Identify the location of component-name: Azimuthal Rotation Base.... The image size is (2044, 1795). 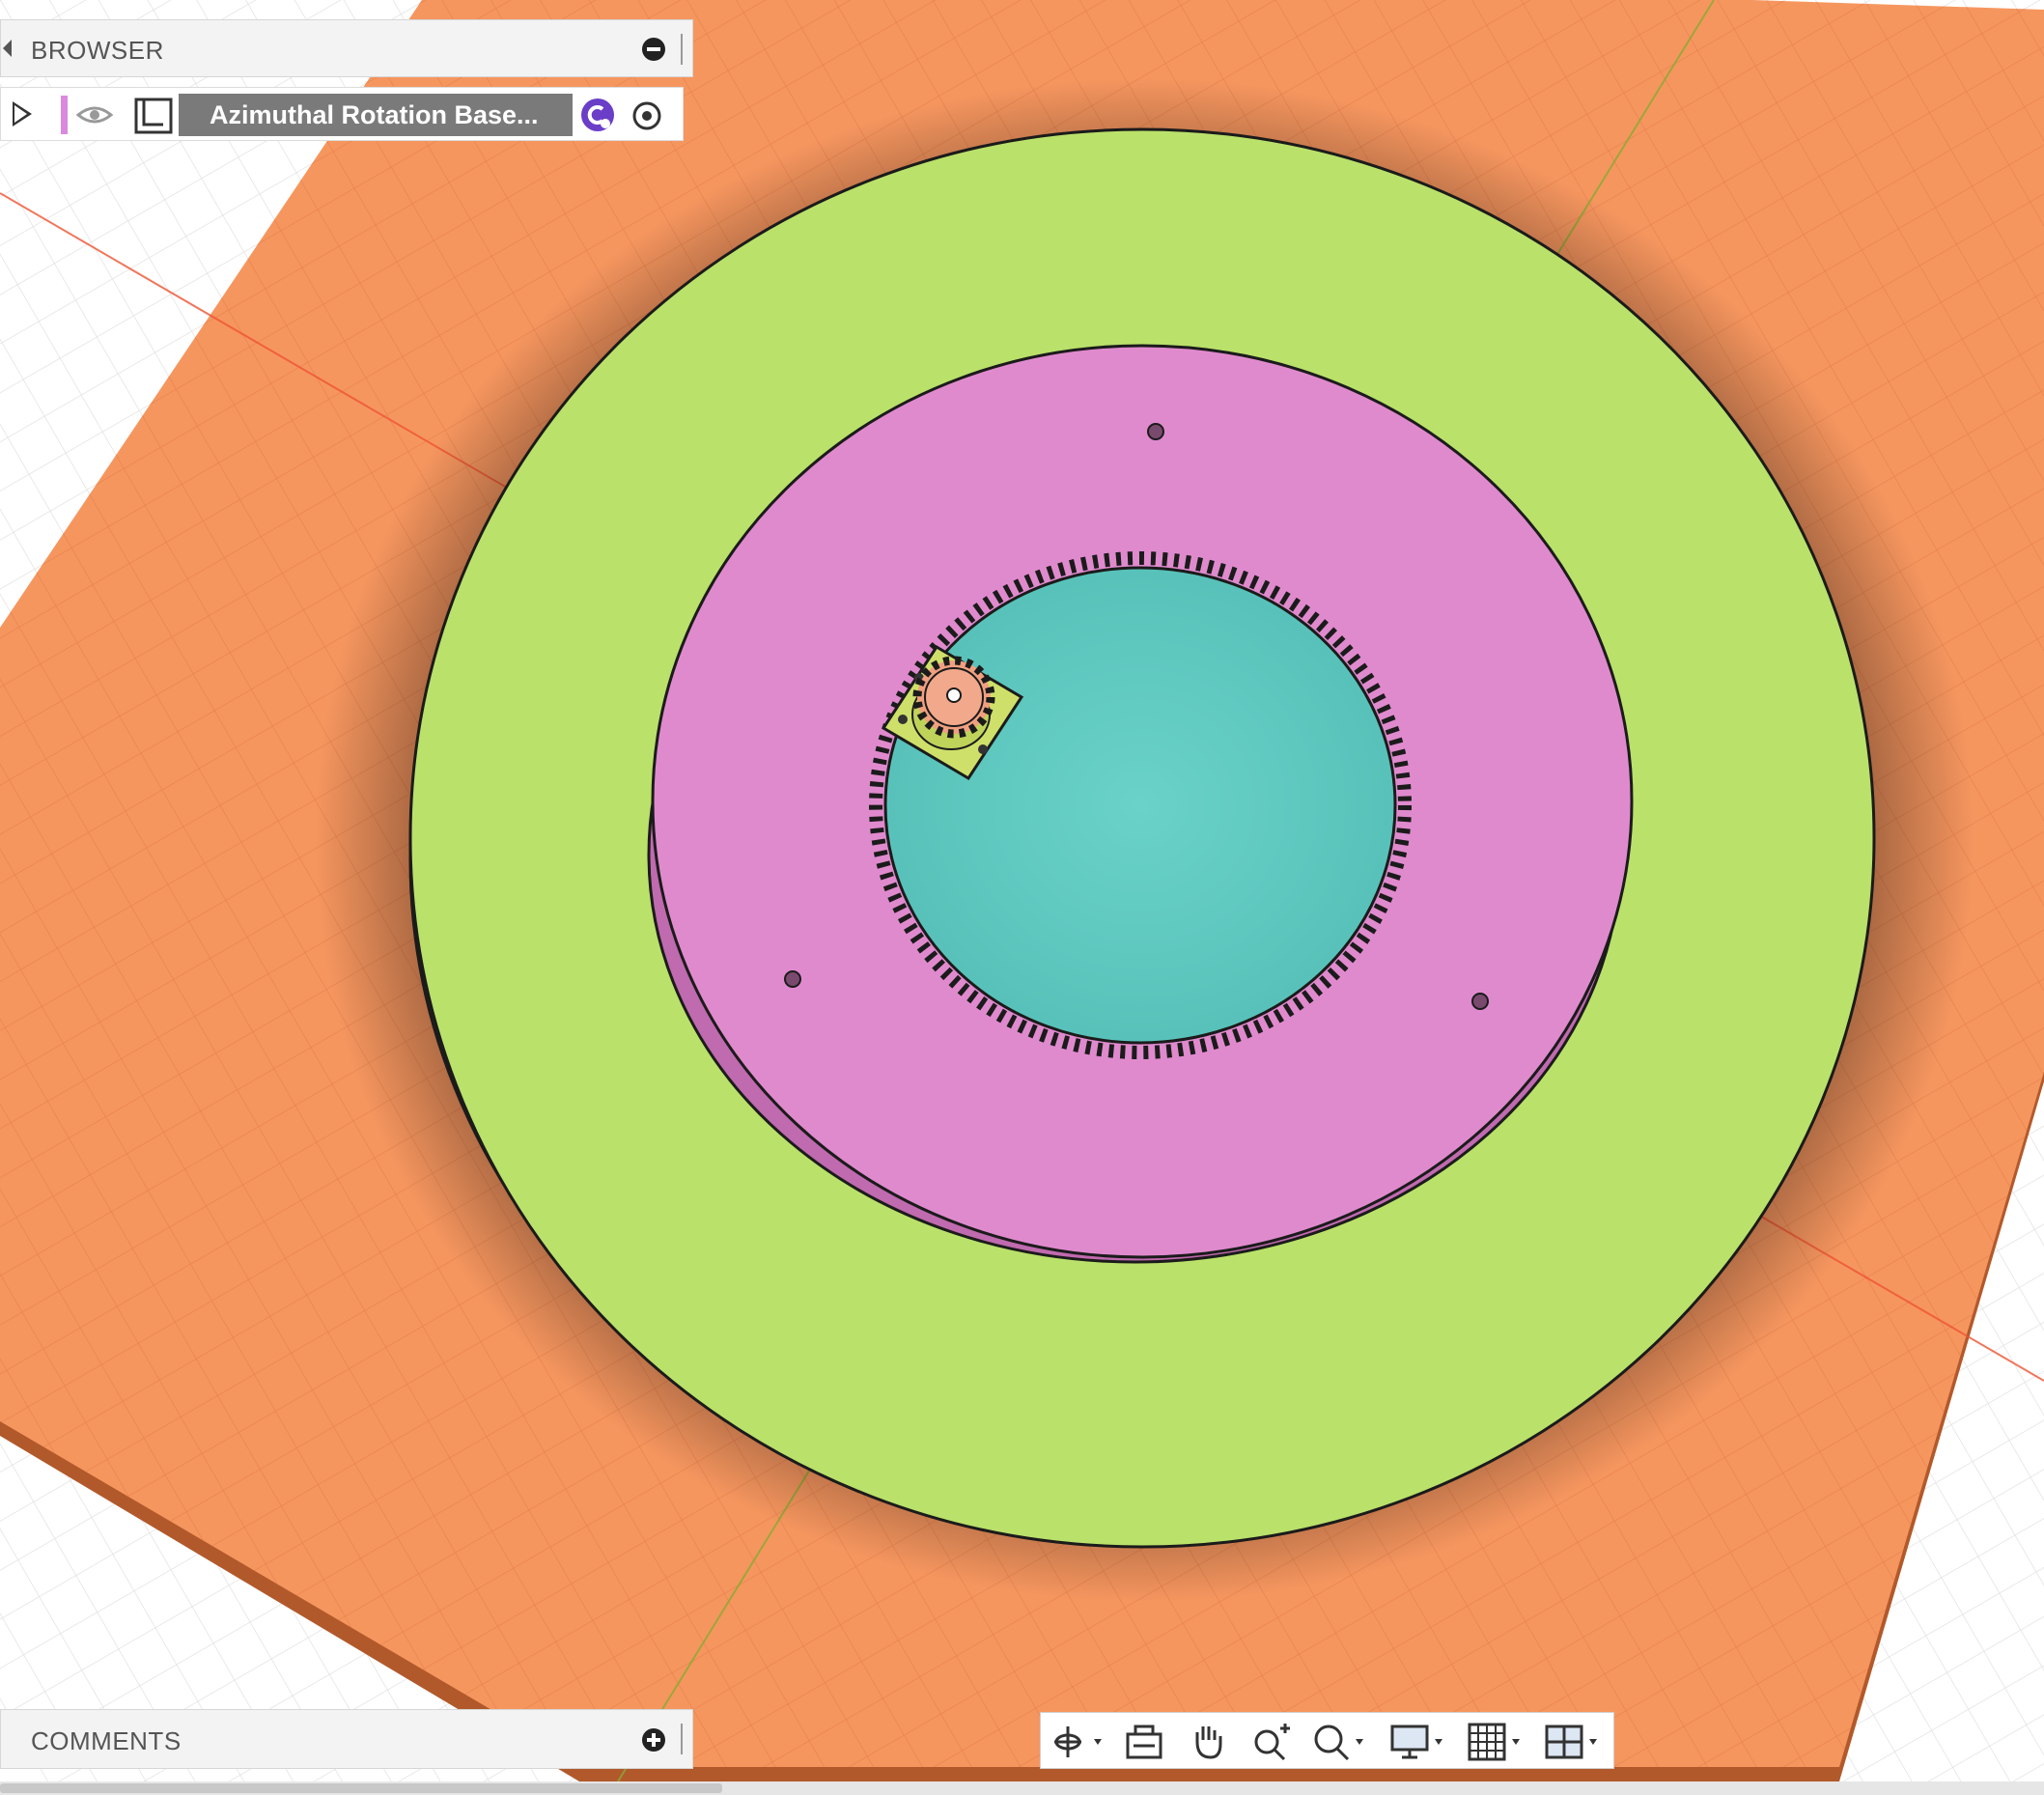
(376, 115).